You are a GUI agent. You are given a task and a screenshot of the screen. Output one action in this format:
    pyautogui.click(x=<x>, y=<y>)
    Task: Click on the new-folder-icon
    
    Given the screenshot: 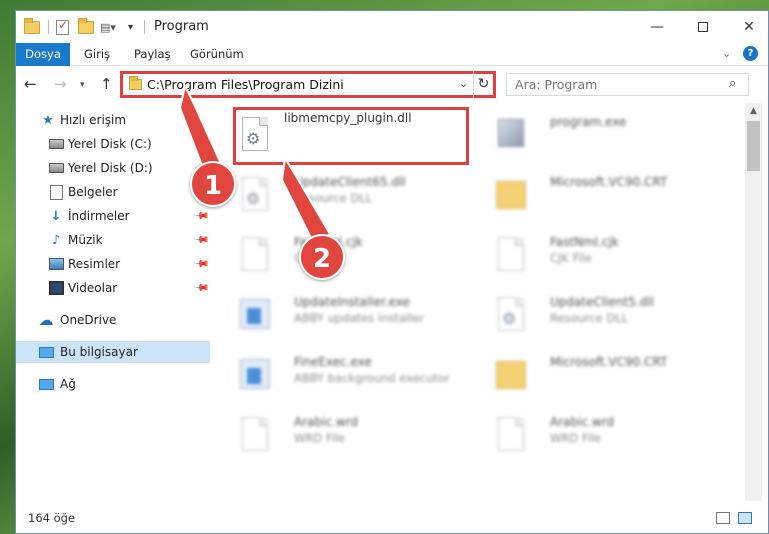 What is the action you would take?
    pyautogui.click(x=86, y=26)
    